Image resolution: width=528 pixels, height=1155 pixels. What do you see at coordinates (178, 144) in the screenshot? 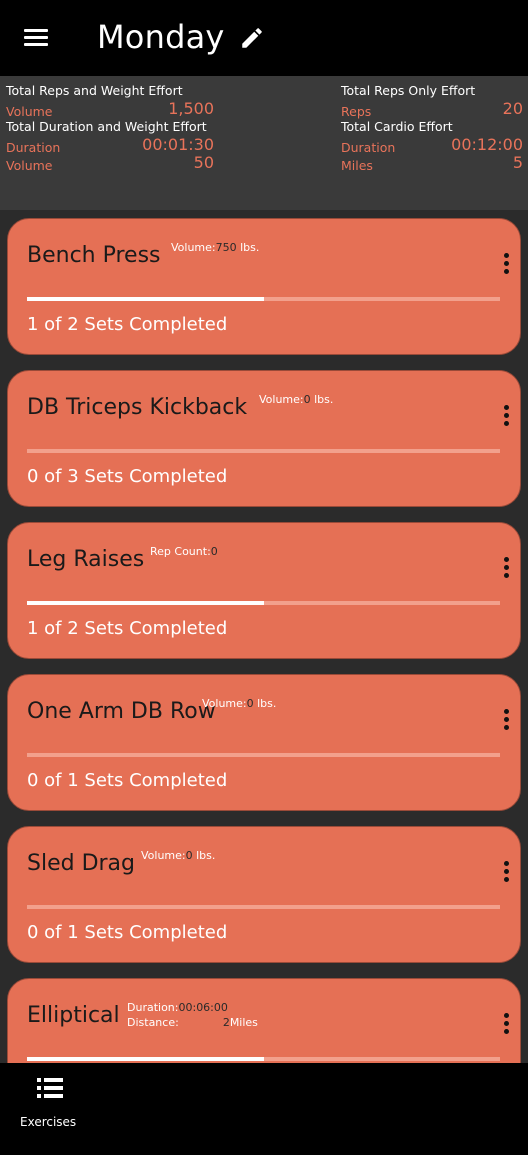
I see `duration-weight-duration-value: 00:01:30` at bounding box center [178, 144].